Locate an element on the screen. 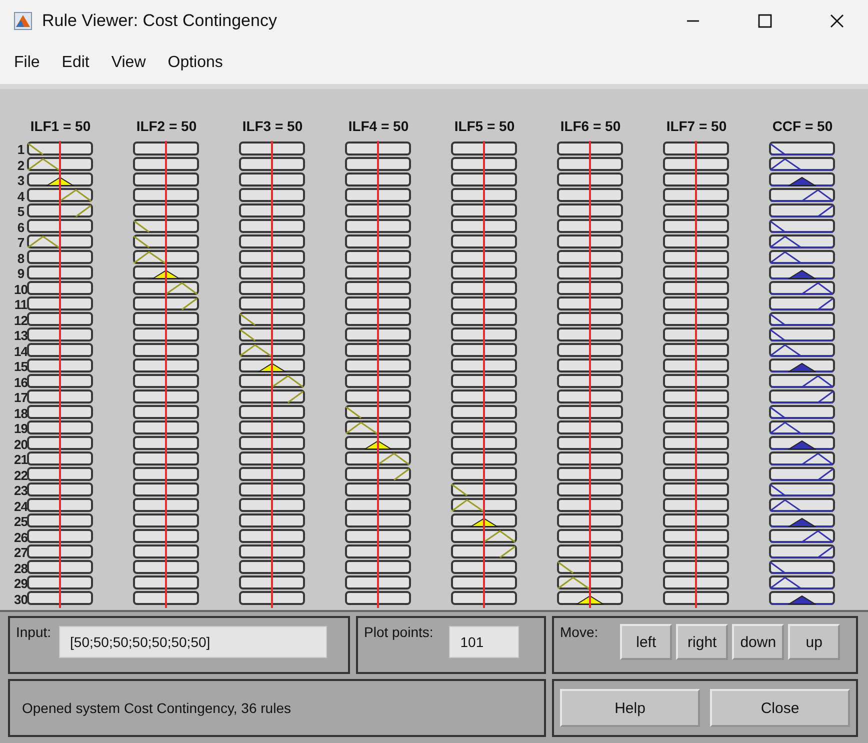 This screenshot has width=868, height=743. input-label: Input: is located at coordinates (34, 632).